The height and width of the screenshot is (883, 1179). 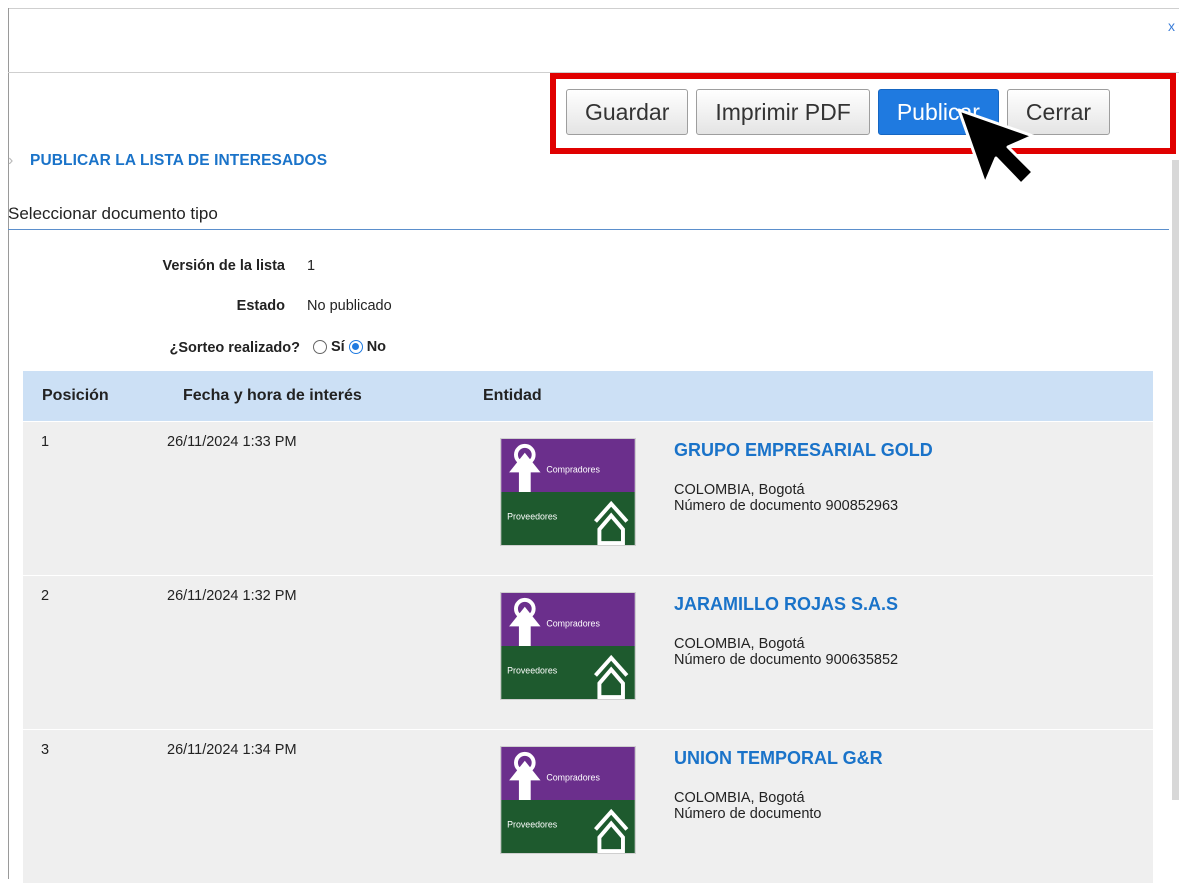 I want to click on column-header-datetime: Fecha y hora de interés, so click(x=272, y=395).